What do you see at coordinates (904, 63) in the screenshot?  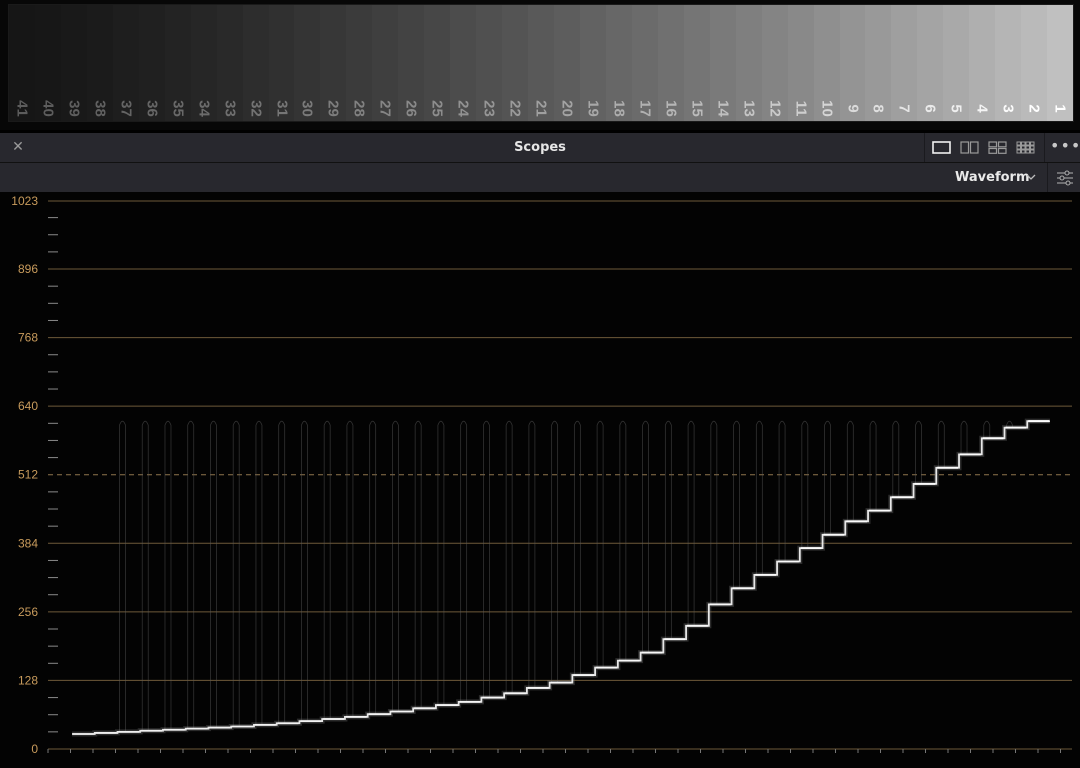 I see `grey-patch: 7` at bounding box center [904, 63].